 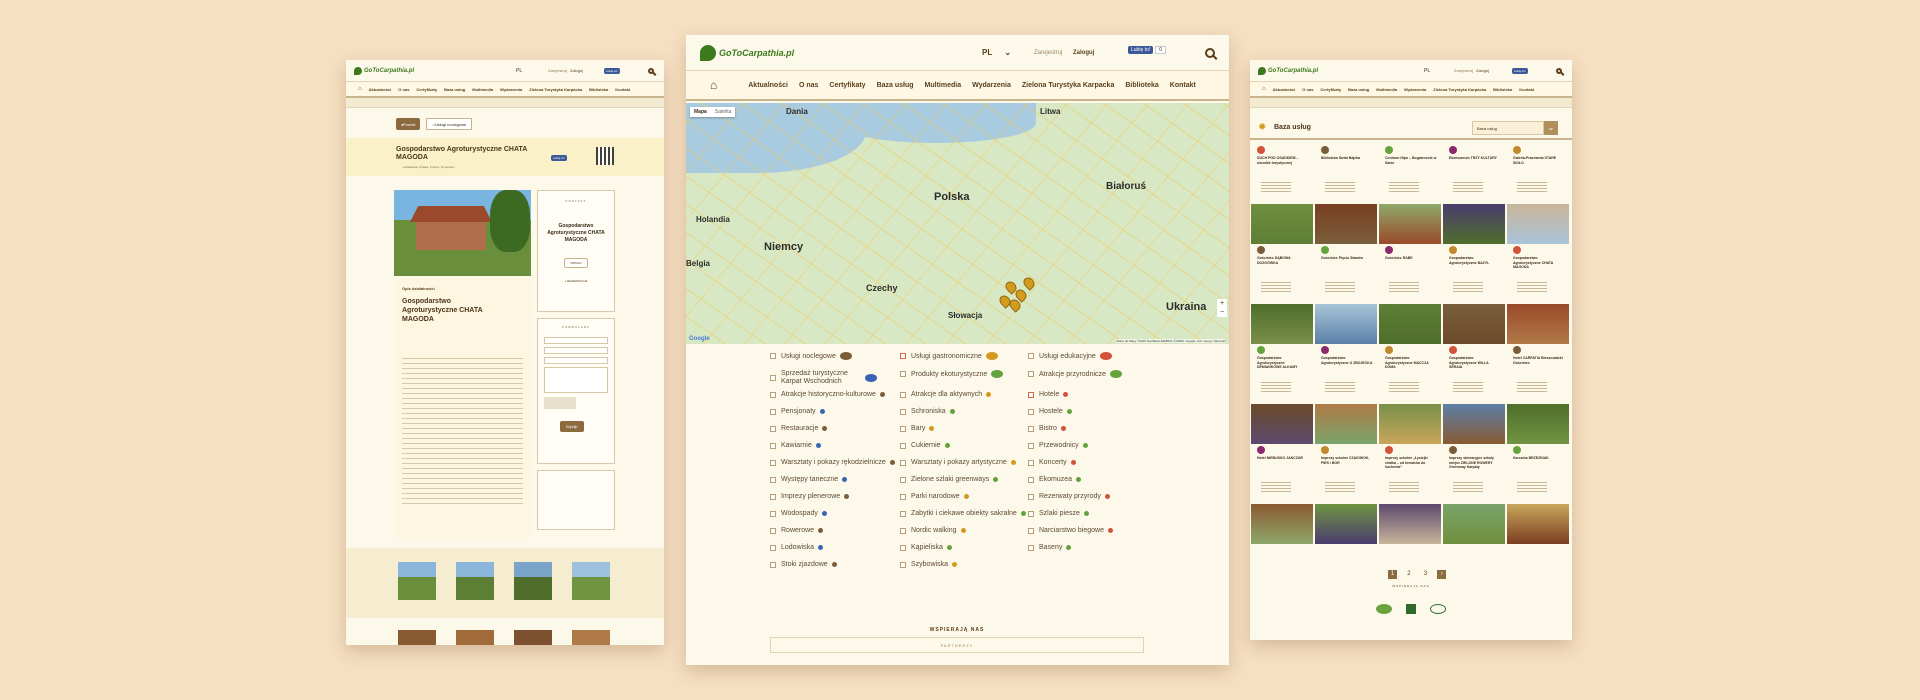 What do you see at coordinates (1508, 128) in the screenshot?
I see `right-filter-select: Baza usług` at bounding box center [1508, 128].